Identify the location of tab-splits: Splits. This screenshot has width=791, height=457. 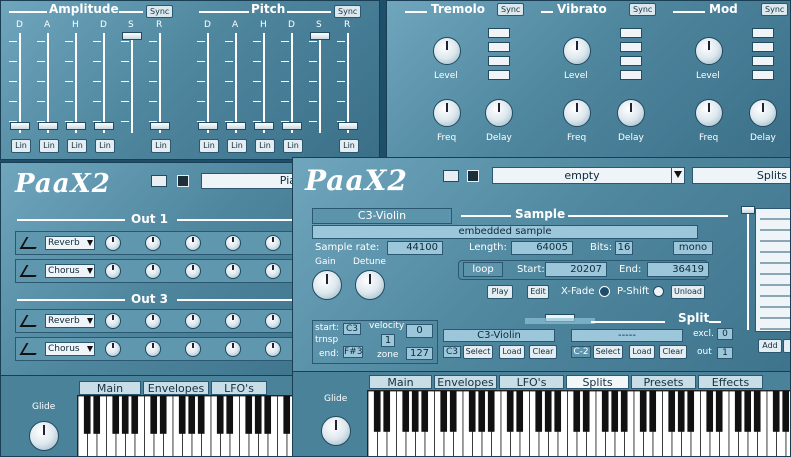
(597, 382).